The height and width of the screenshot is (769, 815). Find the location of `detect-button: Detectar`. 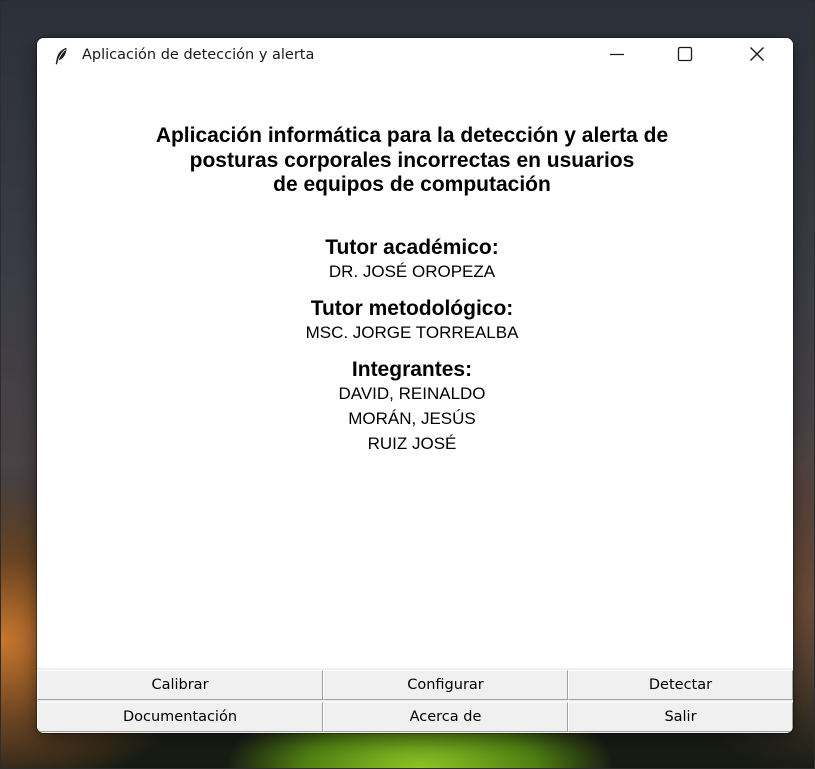

detect-button: Detectar is located at coordinates (680, 685).